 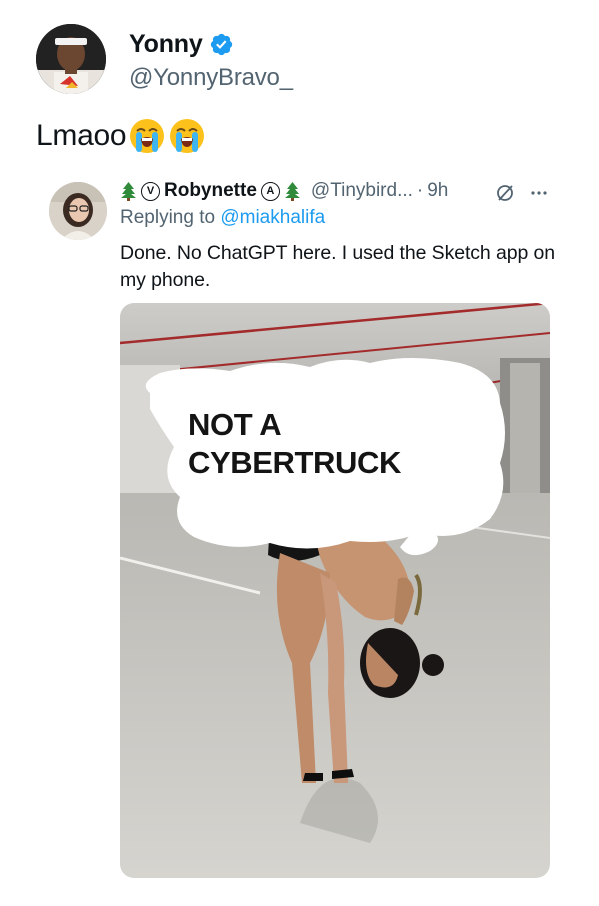 What do you see at coordinates (166, 44) in the screenshot?
I see `author-display-name: Yonny` at bounding box center [166, 44].